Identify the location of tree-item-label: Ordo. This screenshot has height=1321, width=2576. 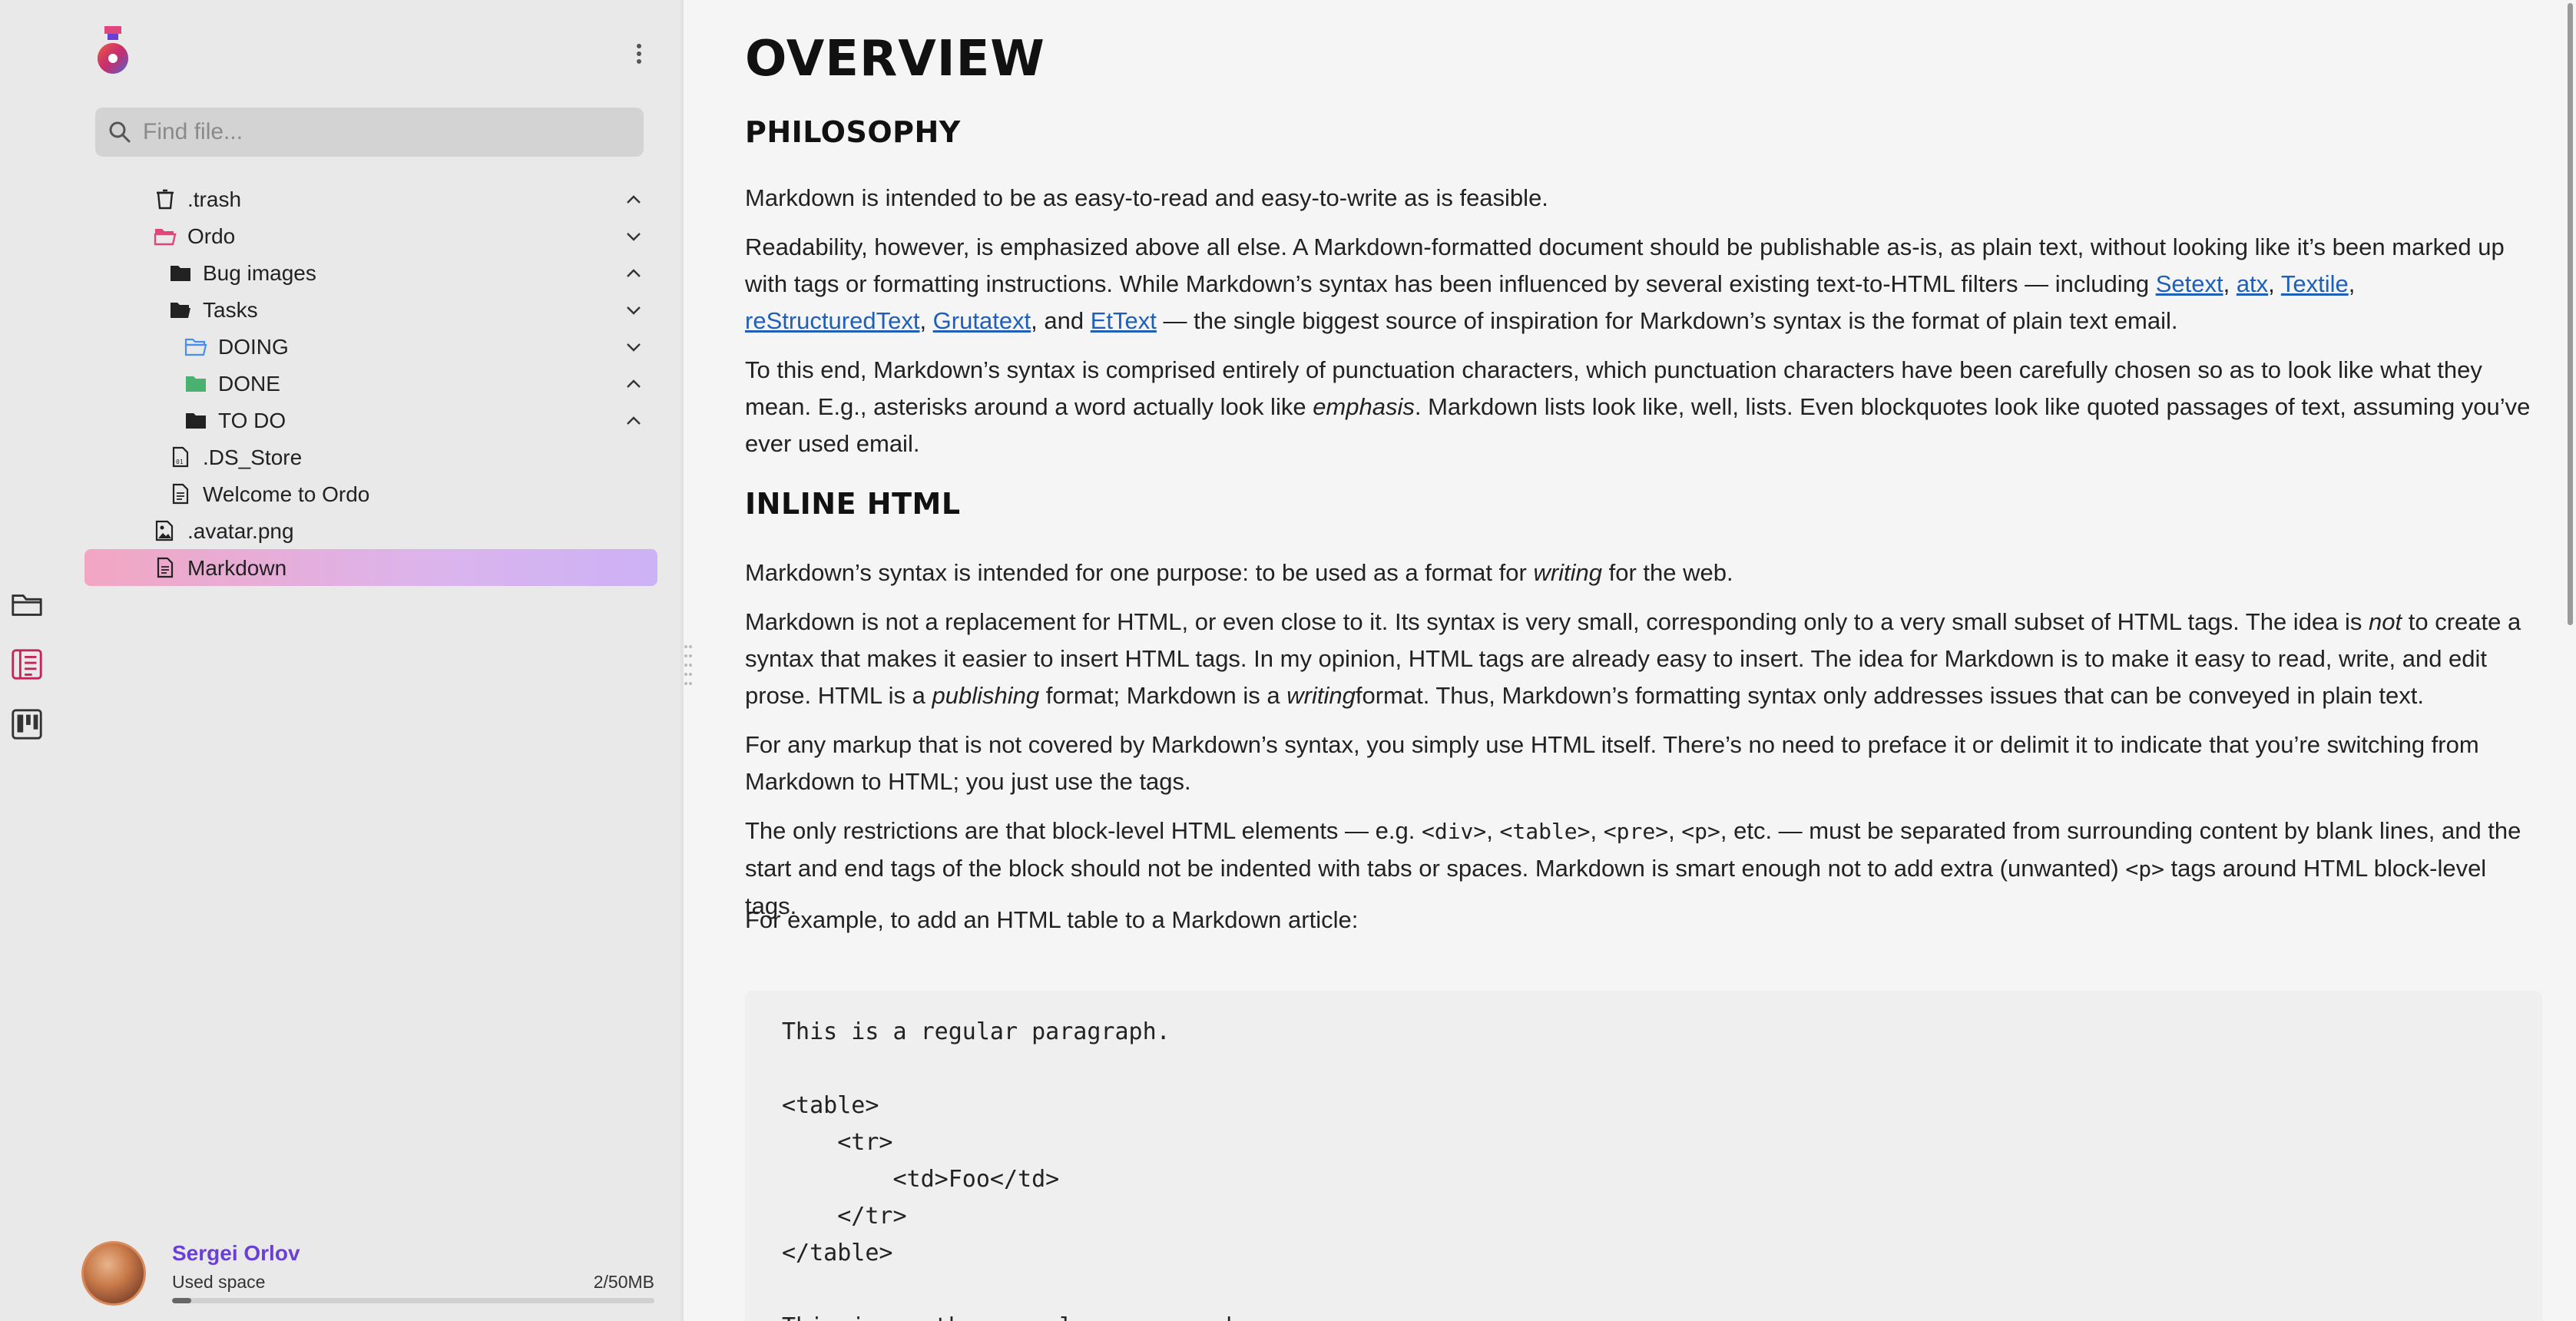
(211, 236).